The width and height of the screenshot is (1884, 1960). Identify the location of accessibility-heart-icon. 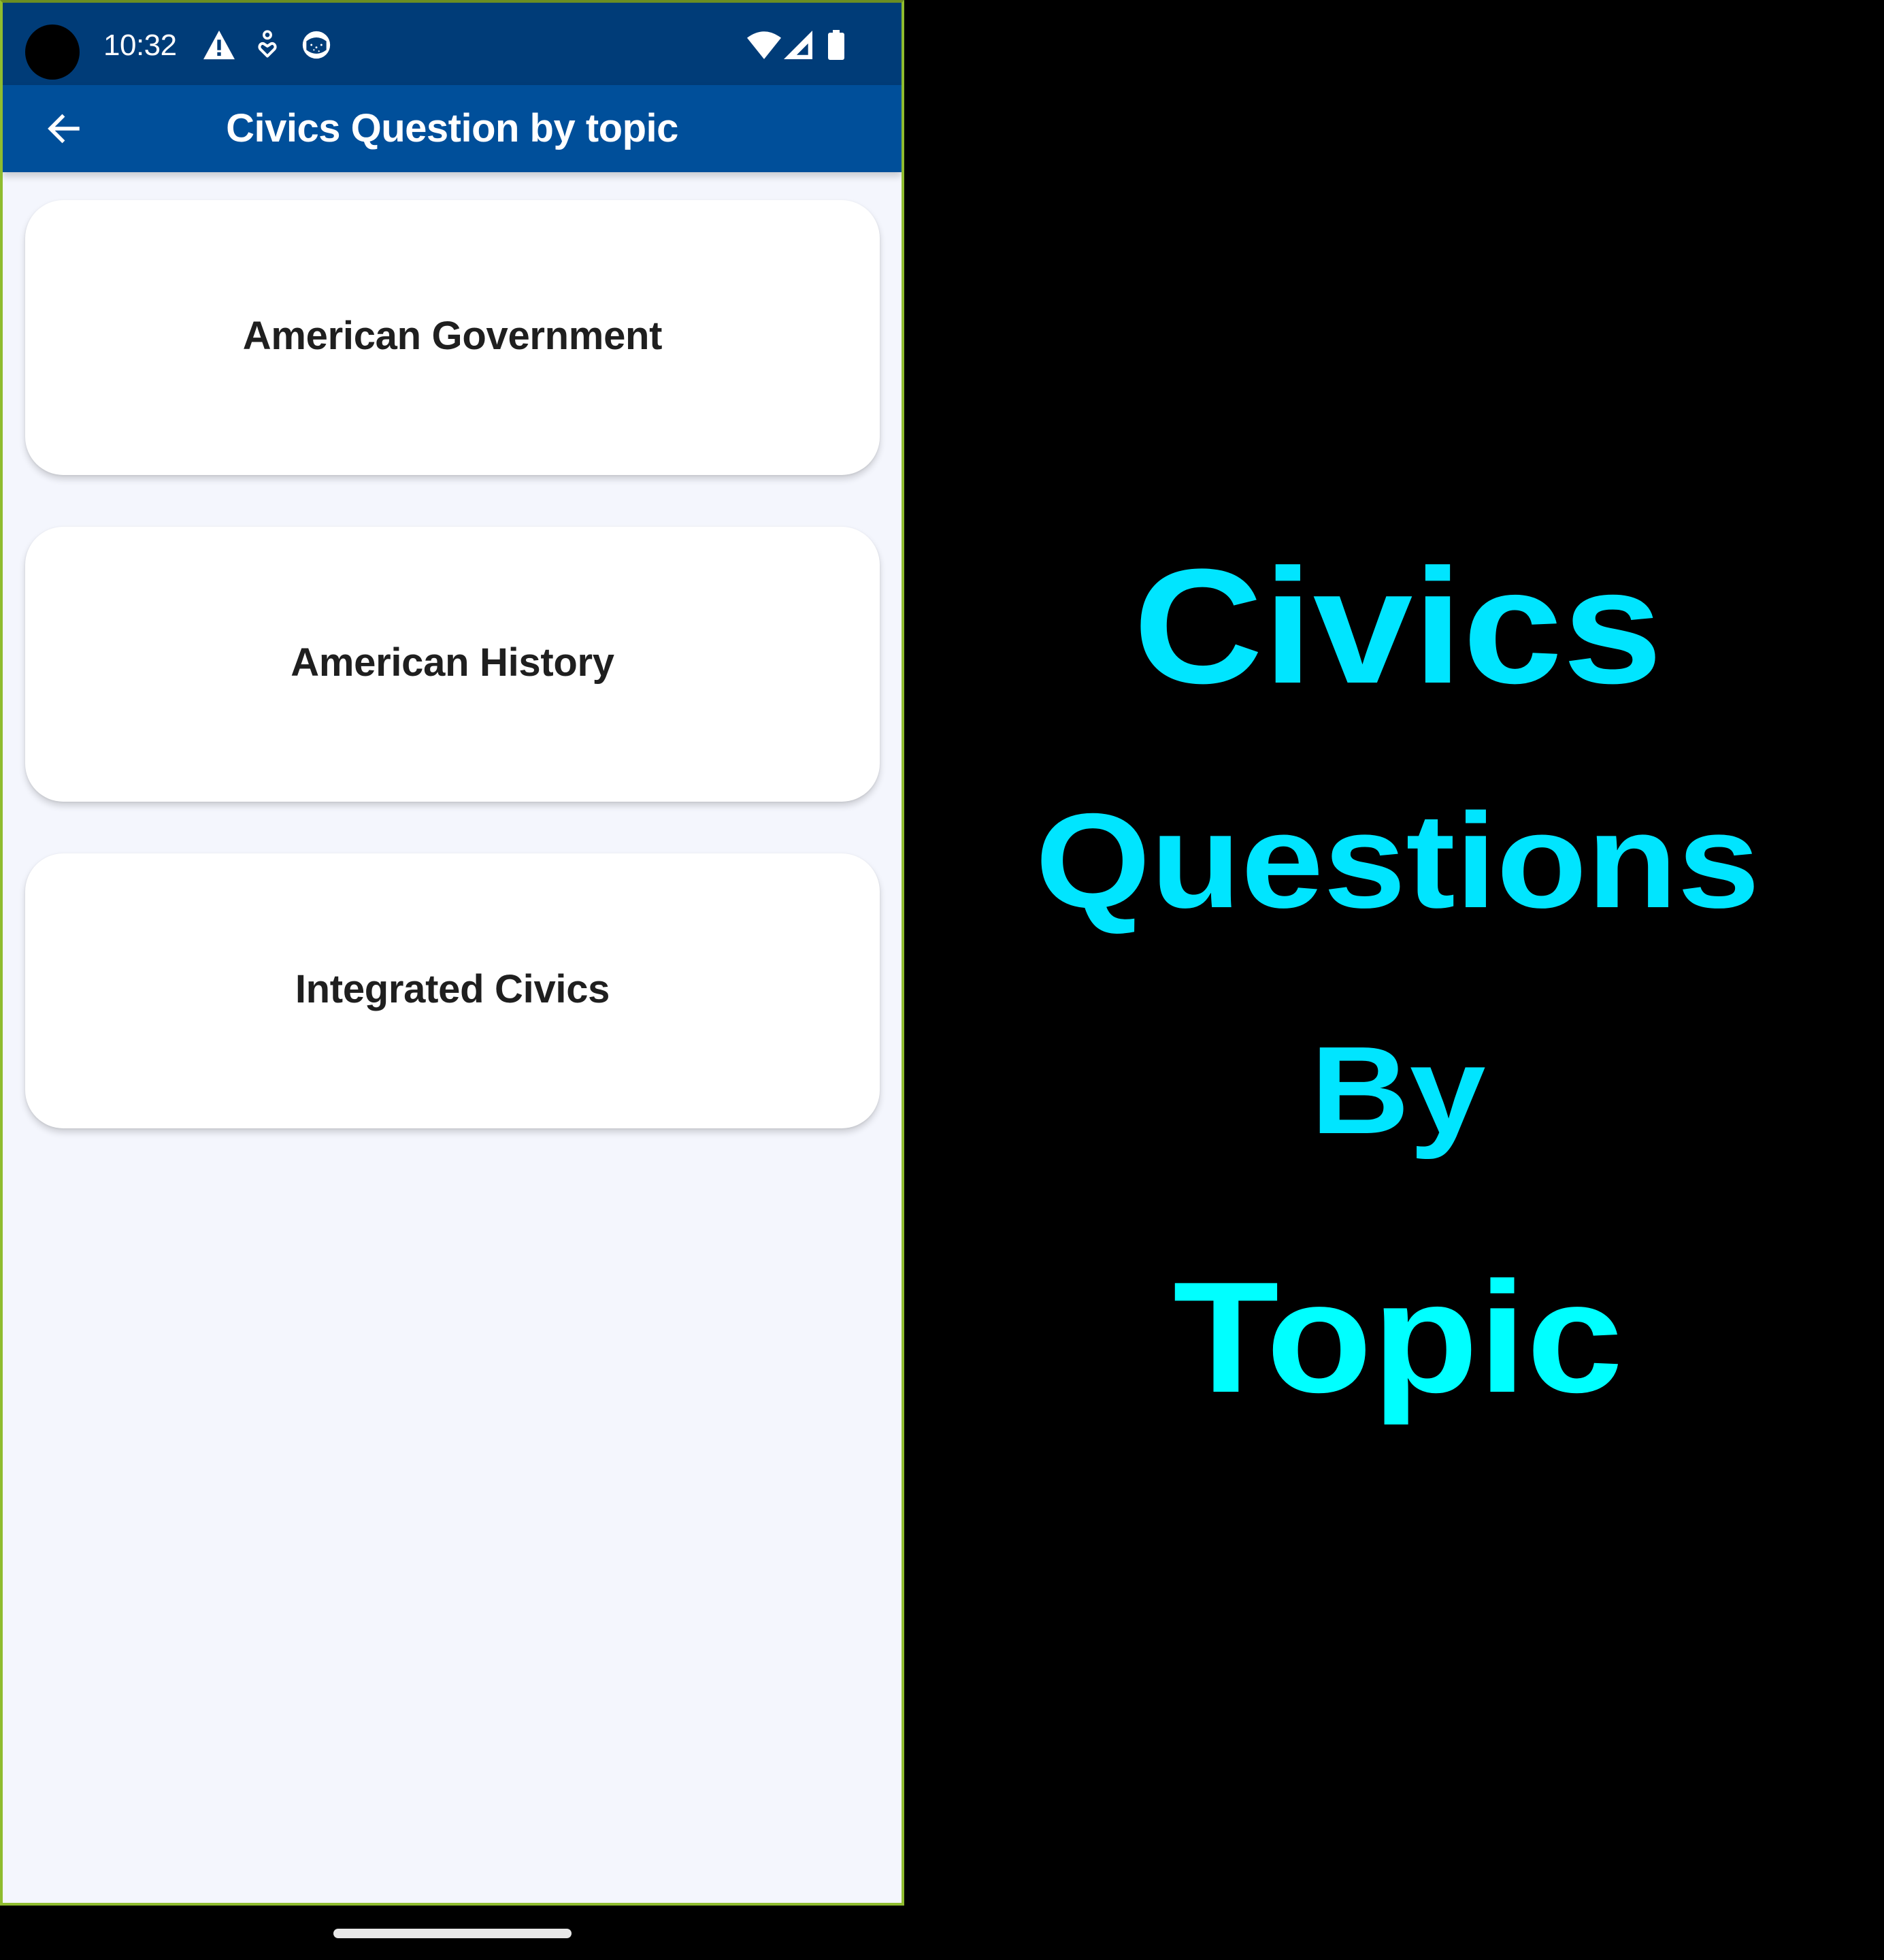
(267, 45).